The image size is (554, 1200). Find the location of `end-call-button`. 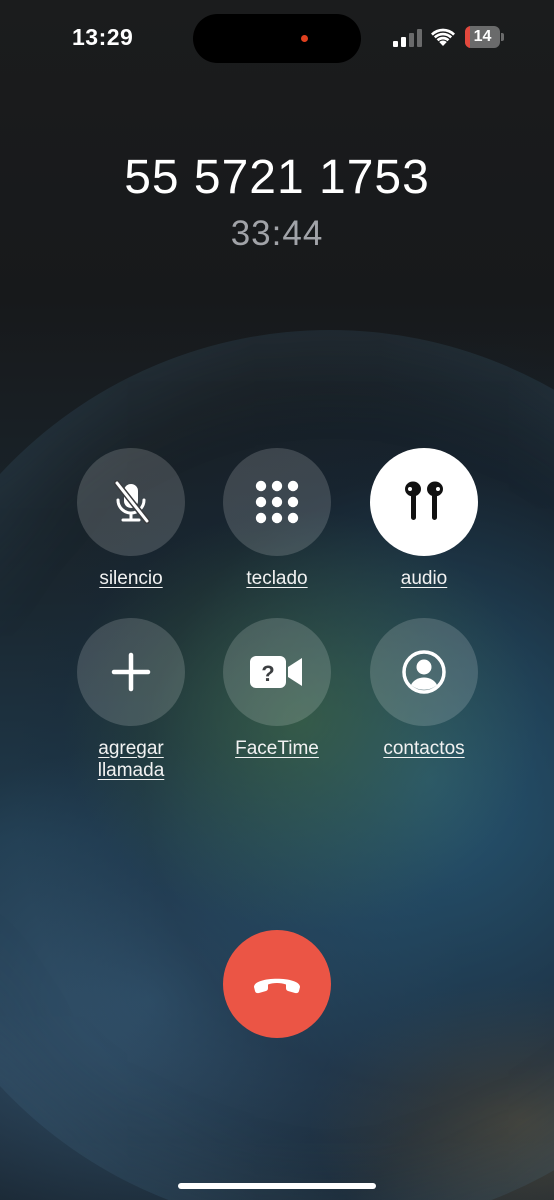

end-call-button is located at coordinates (277, 984).